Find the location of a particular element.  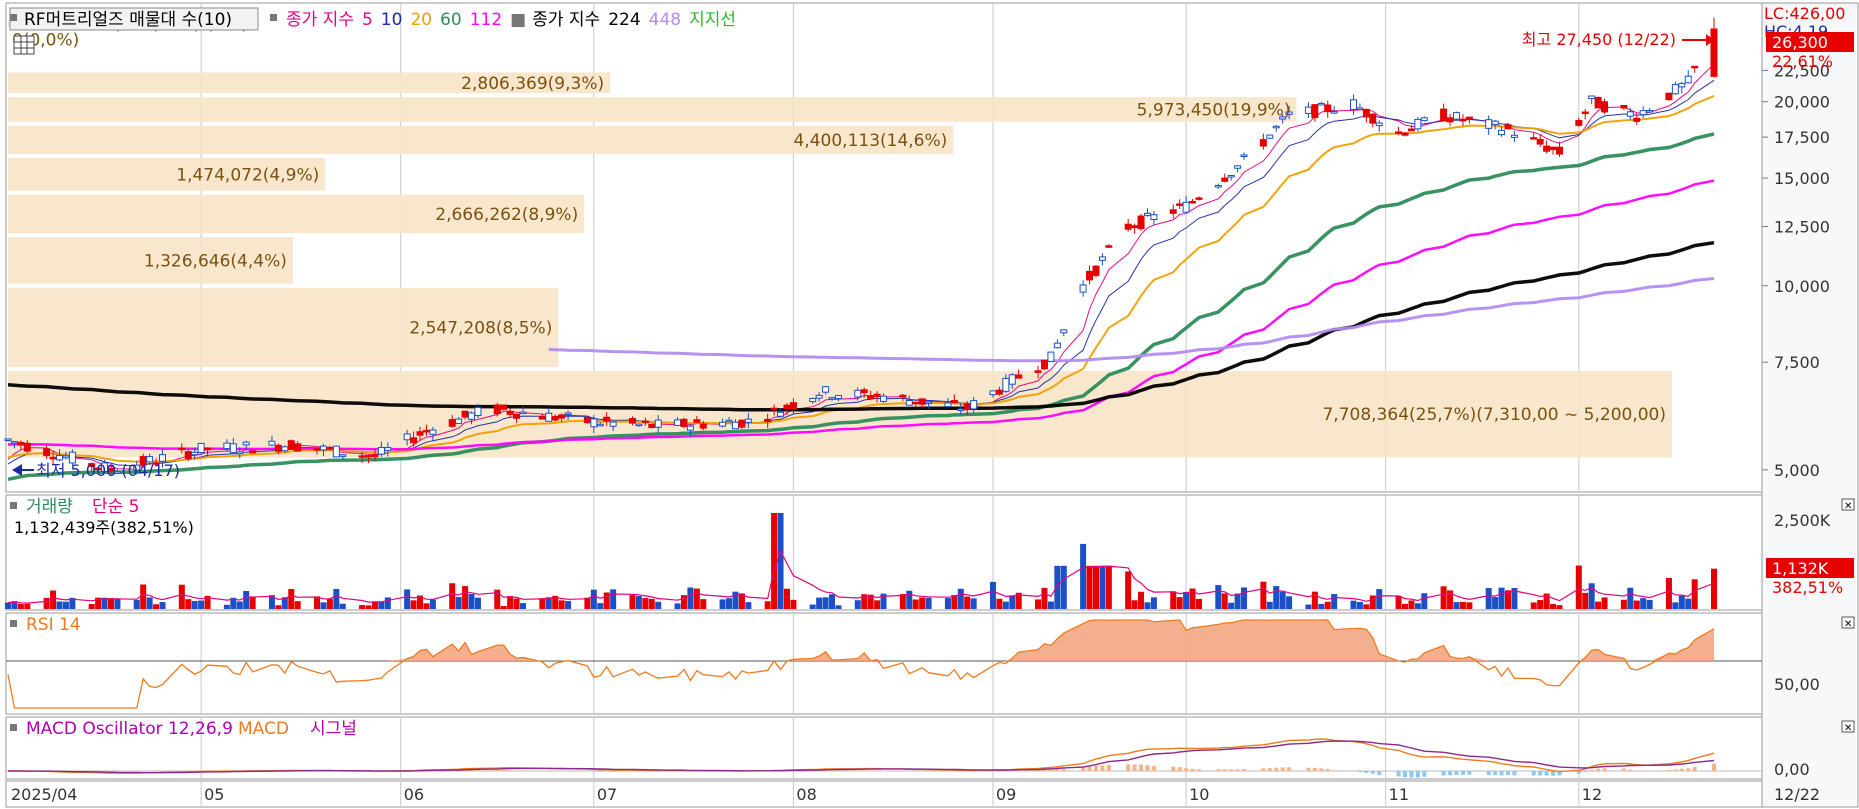

rsi-title: RSI 14 is located at coordinates (53, 625).